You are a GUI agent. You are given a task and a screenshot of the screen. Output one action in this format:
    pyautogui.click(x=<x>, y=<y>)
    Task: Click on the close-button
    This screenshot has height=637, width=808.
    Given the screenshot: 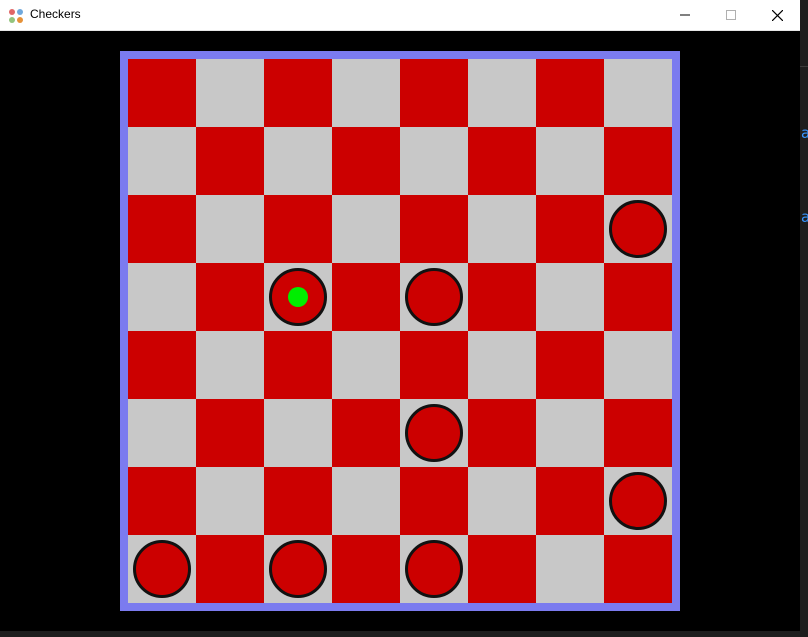 What is the action you would take?
    pyautogui.click(x=777, y=15)
    